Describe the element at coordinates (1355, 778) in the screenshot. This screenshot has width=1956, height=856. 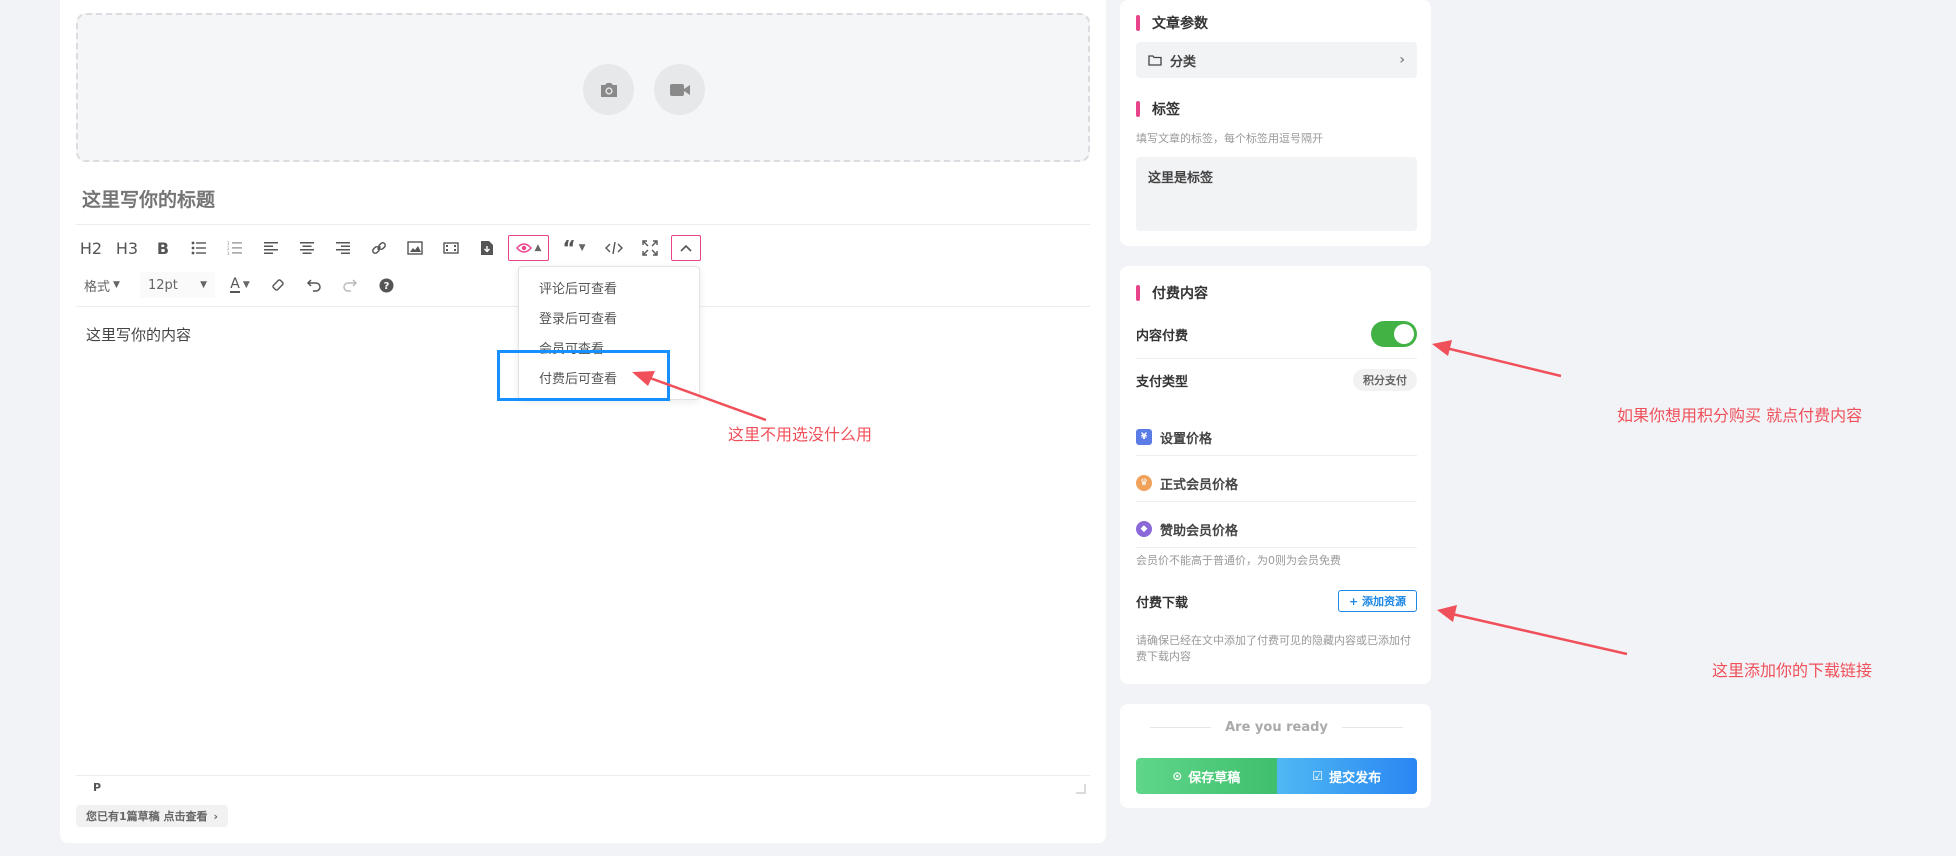
I see `publish-label: 提交发布` at that location.